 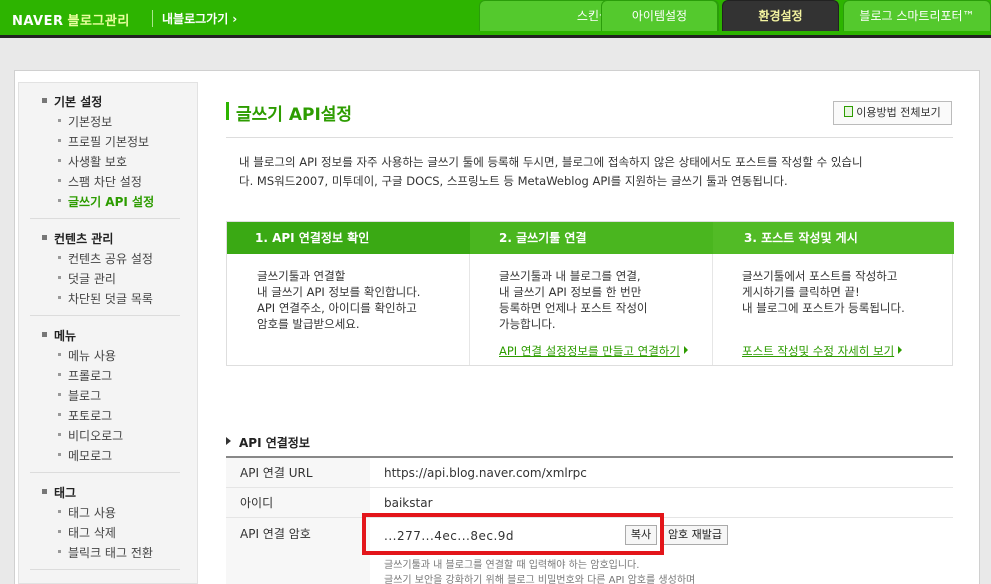 What do you see at coordinates (339, 292) in the screenshot?
I see `step-text: 내 글쓰기 API 정보를 확인합니다.` at bounding box center [339, 292].